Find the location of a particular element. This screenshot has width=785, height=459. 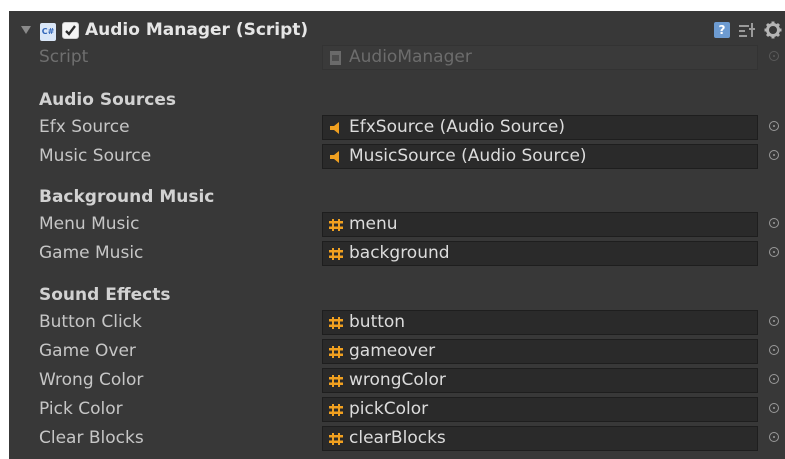

field-value: MusicSource (Audio Source) is located at coordinates (468, 156).